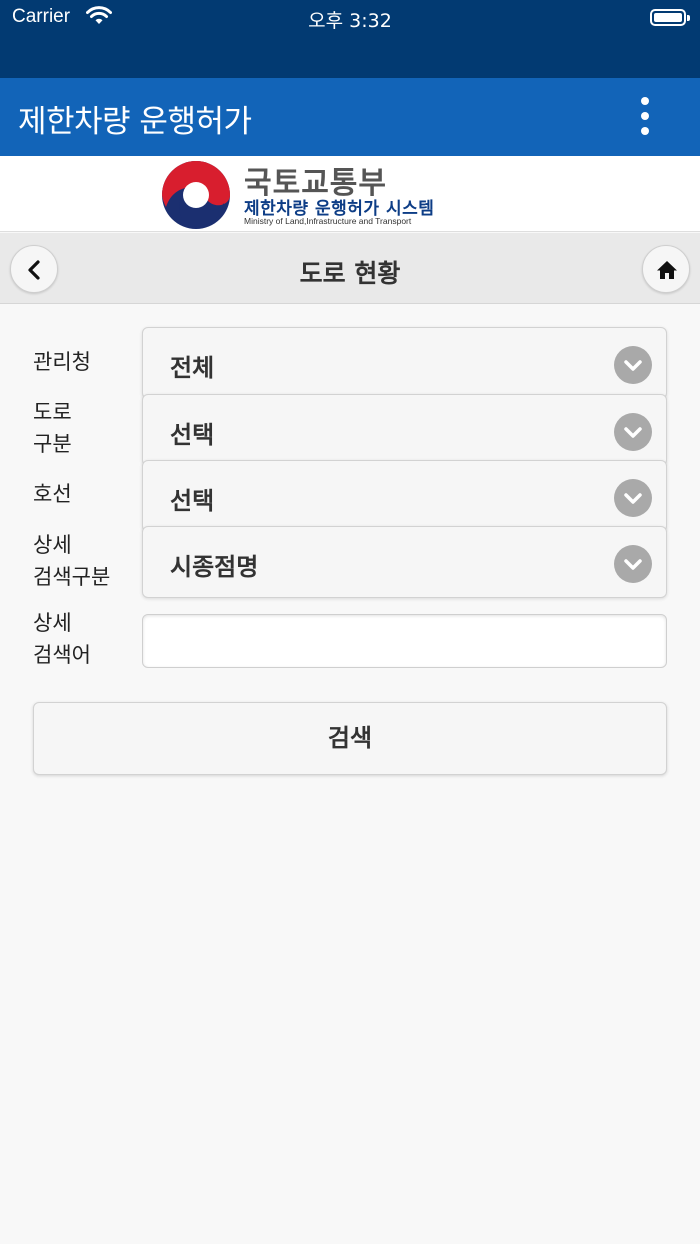 This screenshot has width=700, height=1244. Describe the element at coordinates (404, 430) in the screenshot. I see `road-type-select: 선택` at that location.